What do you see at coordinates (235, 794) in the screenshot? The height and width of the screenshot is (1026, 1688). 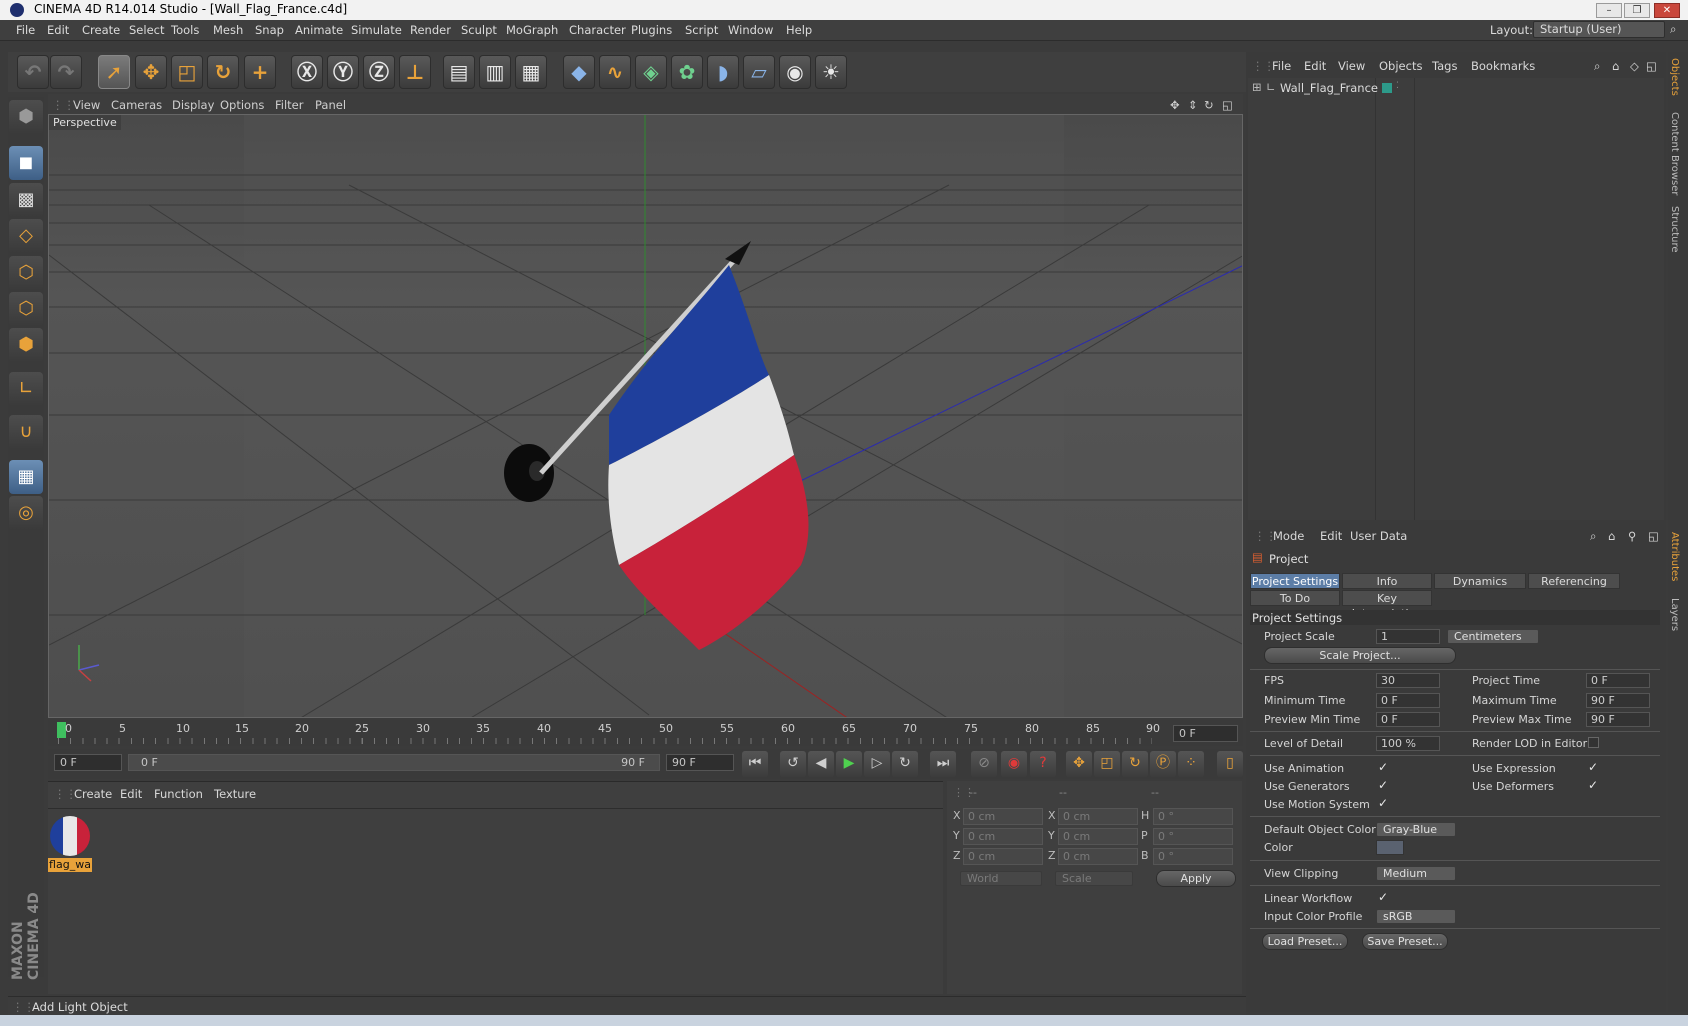 I see `material-menu-texture: Texture` at bounding box center [235, 794].